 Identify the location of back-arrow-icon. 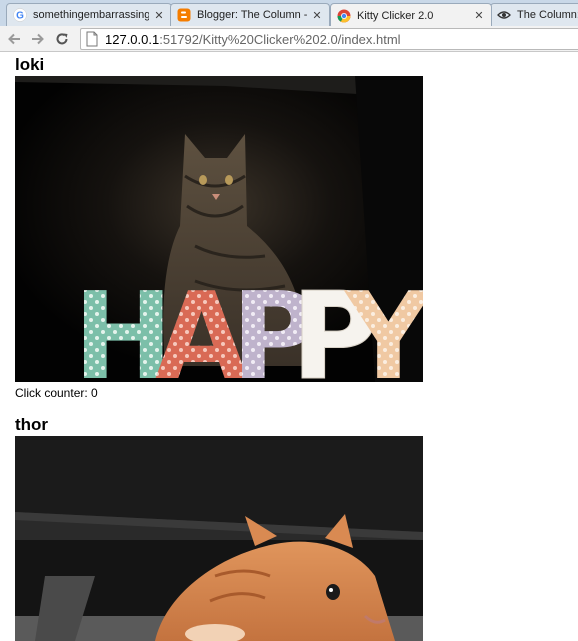
(14, 39).